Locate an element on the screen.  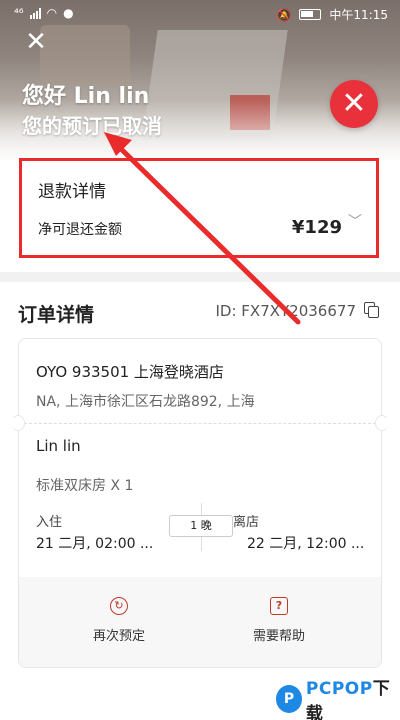
close-icon: ✕ is located at coordinates (36, 42).